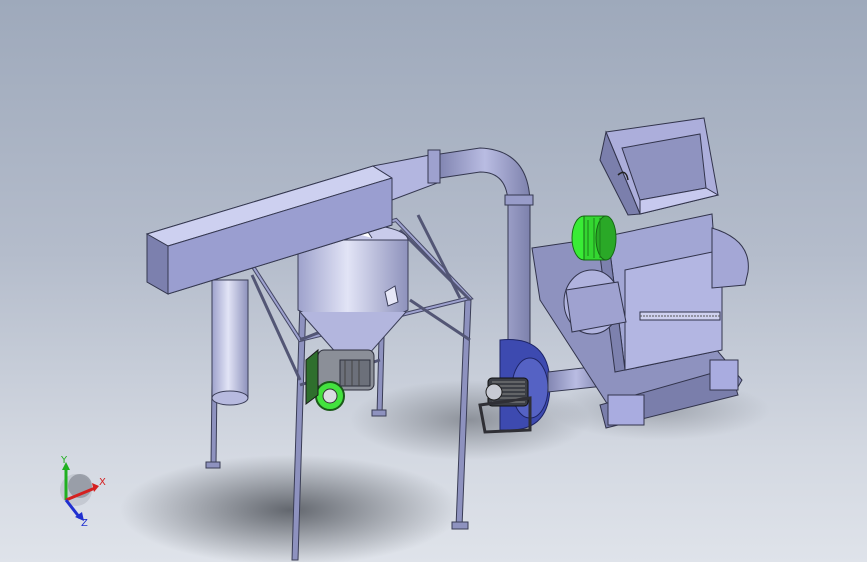 This screenshot has width=867, height=562. What do you see at coordinates (486, 246) in the screenshot?
I see `conveying-pipe` at bounding box center [486, 246].